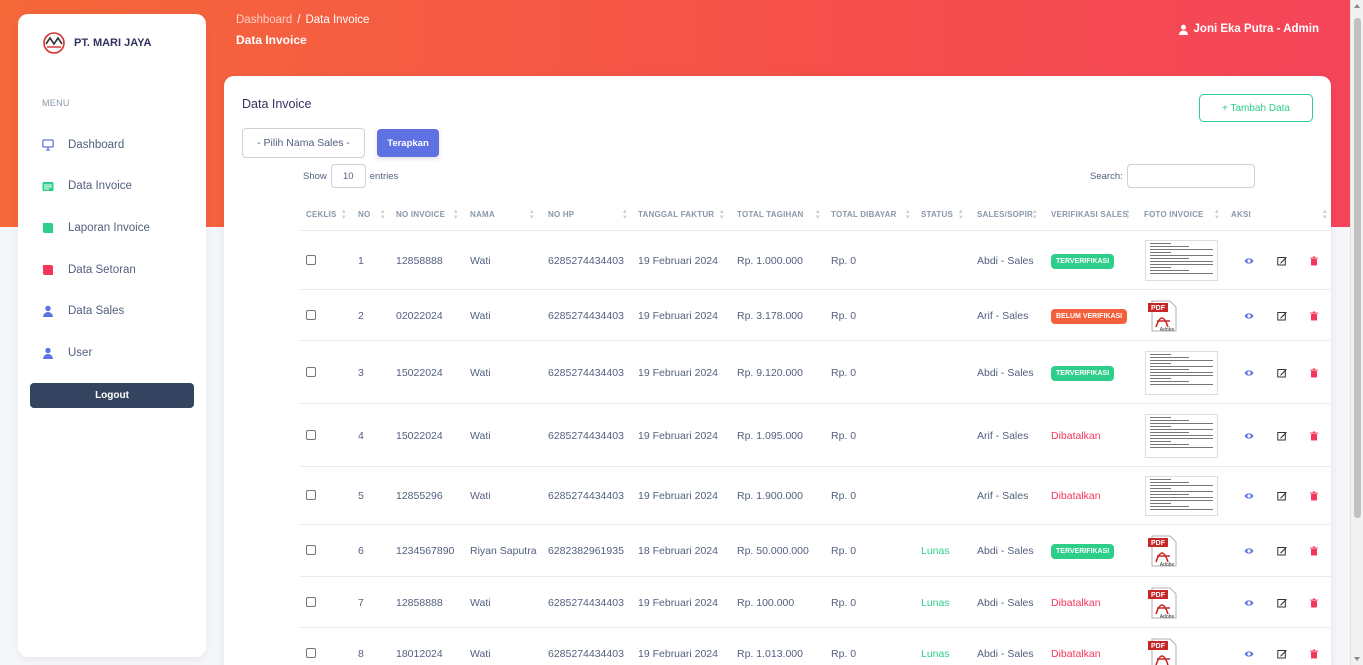 This screenshot has width=1363, height=665. Describe the element at coordinates (112, 395) in the screenshot. I see `logout-button: Logout` at that location.